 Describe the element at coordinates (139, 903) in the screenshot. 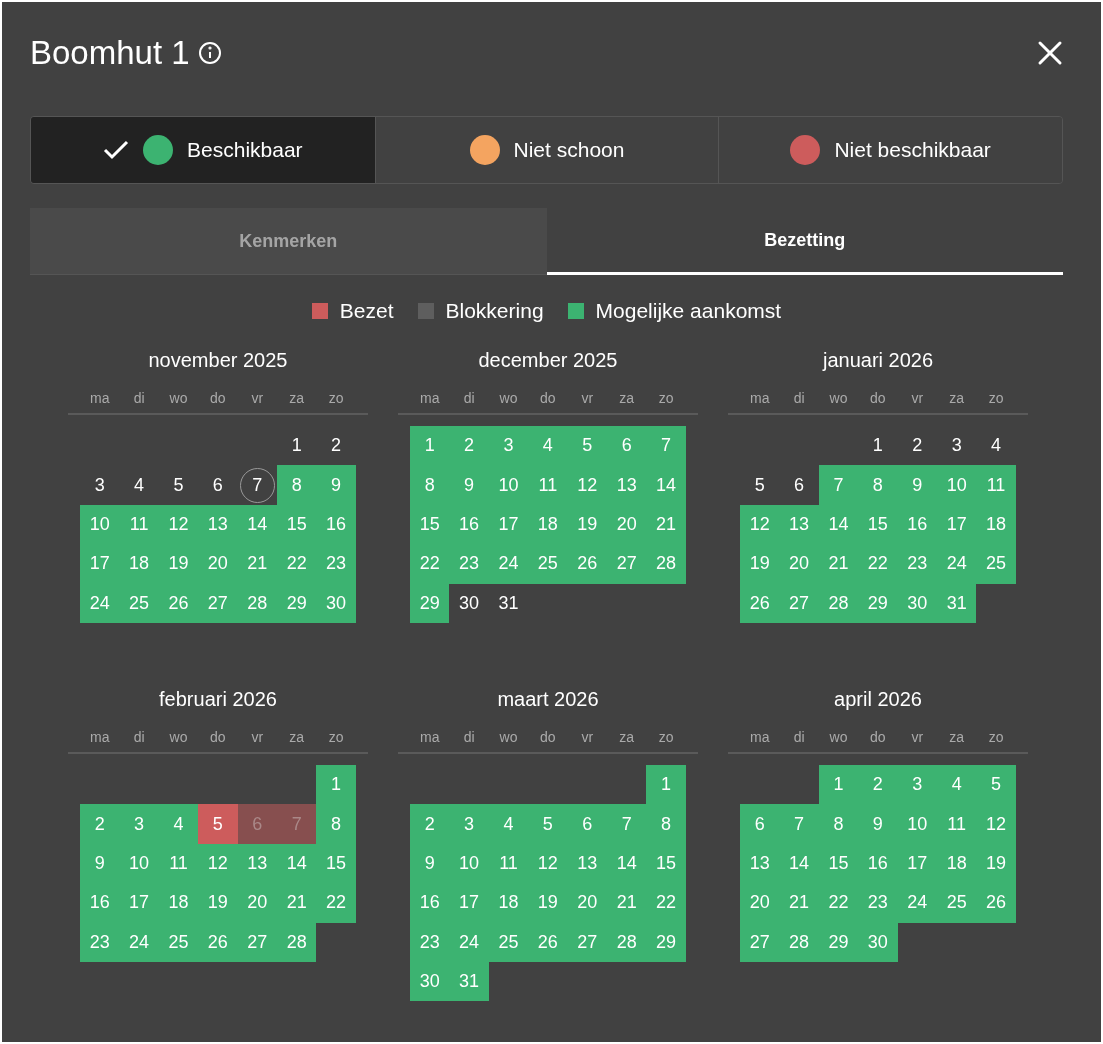

I see `calendar-day: 17` at that location.